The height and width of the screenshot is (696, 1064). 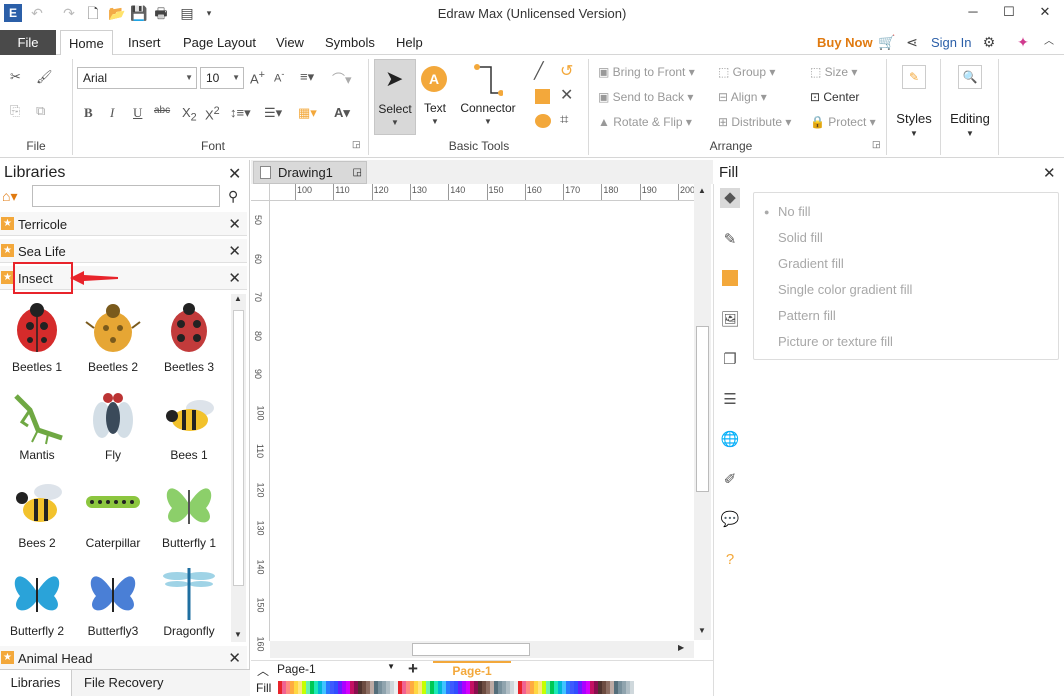 I want to click on library-item-animal-head: ★ Animal Head ✕, so click(x=123, y=658).